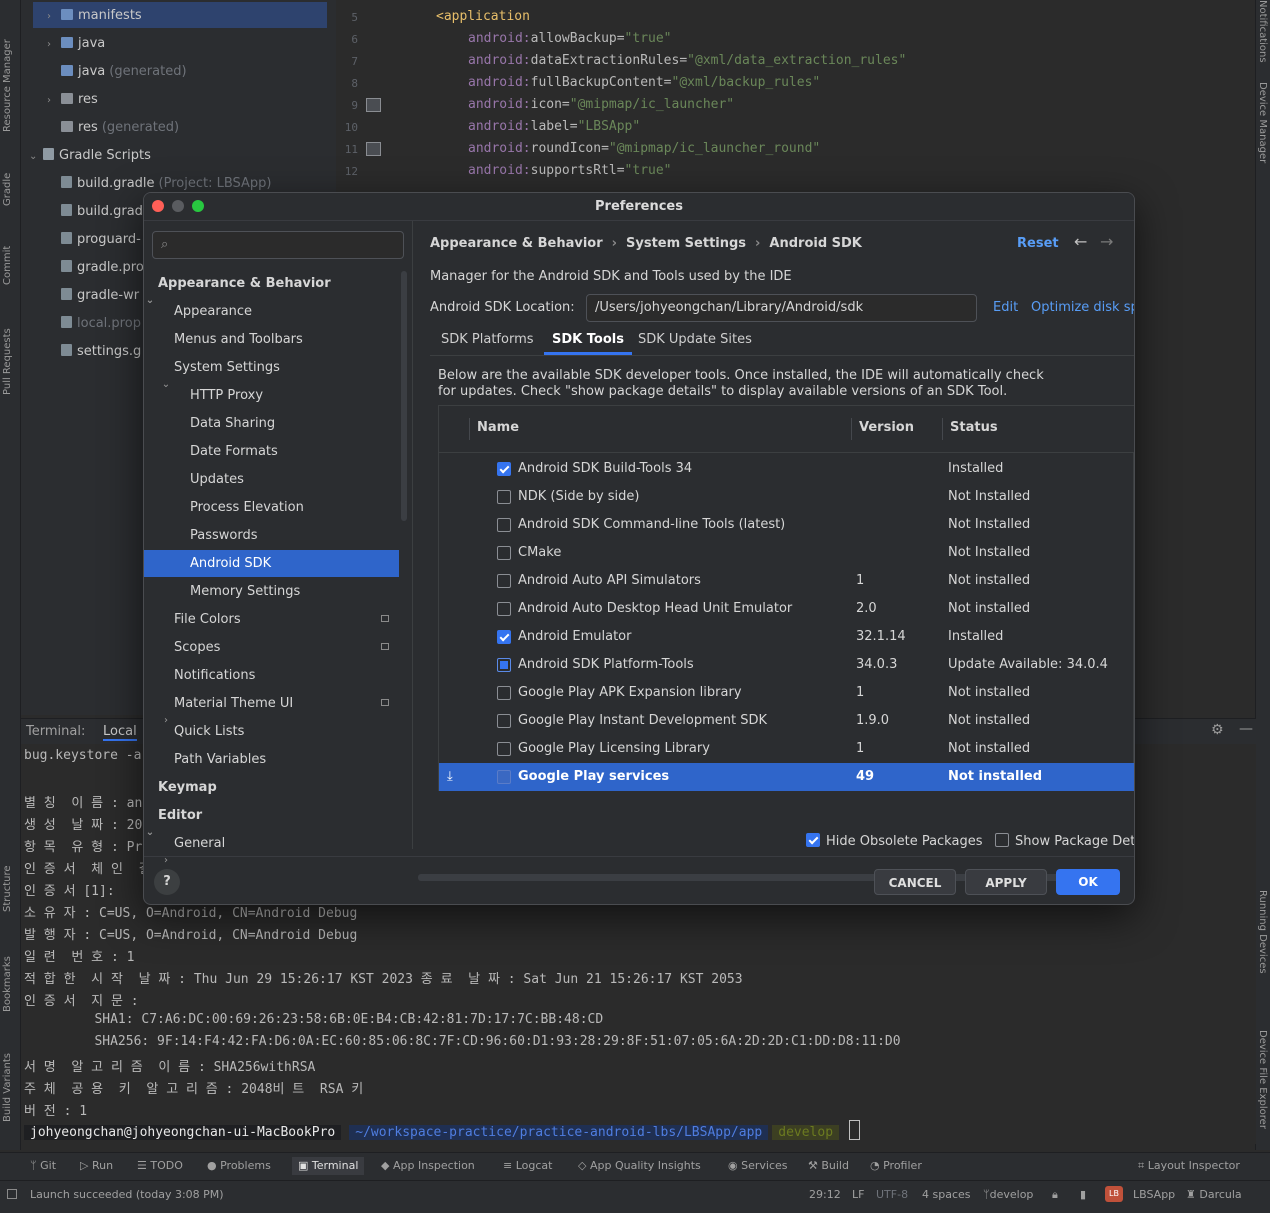 Image resolution: width=1270 pixels, height=1213 pixels. Describe the element at coordinates (813, 840) in the screenshot. I see `hide-obsolete-checkbox` at that location.